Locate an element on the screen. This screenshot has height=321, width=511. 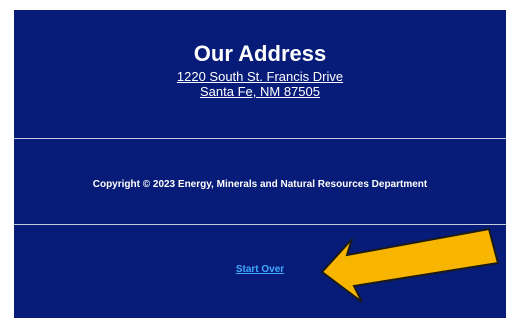
arrow-pointing-left-icon is located at coordinates (410, 265).